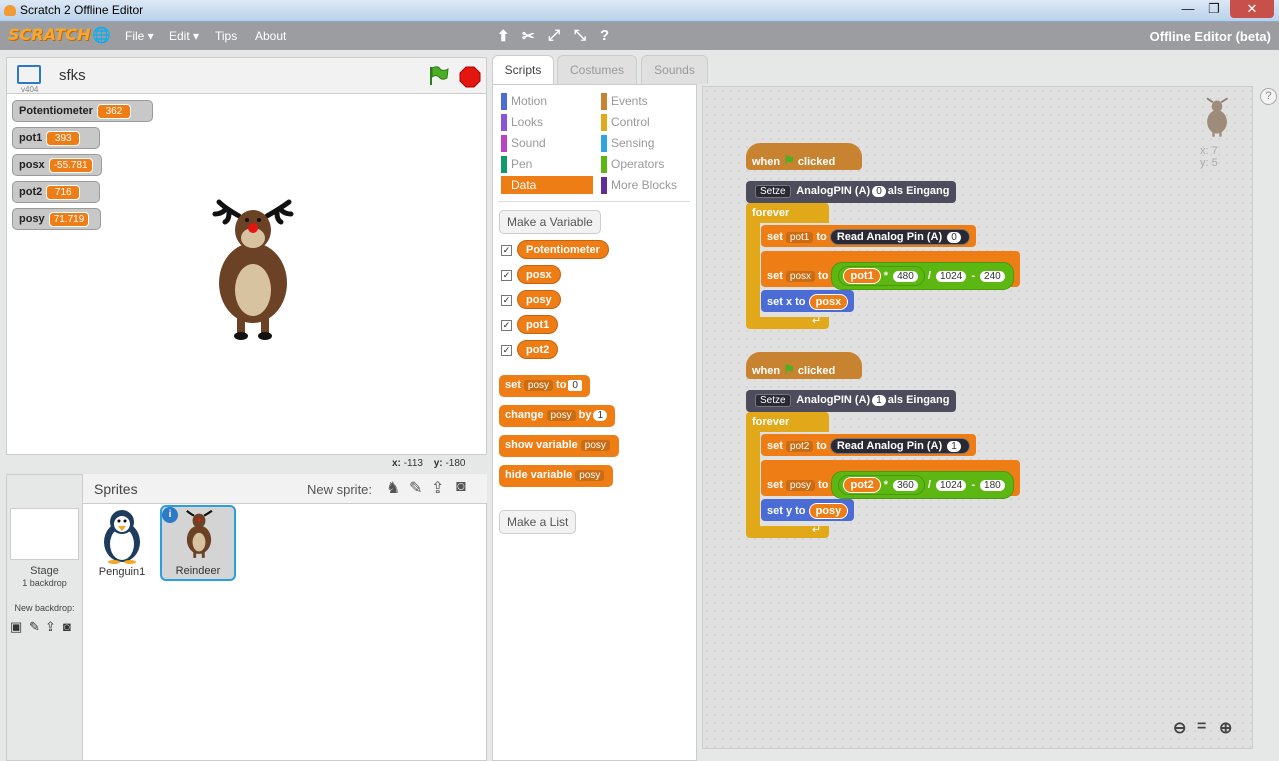 Image resolution: width=1279 pixels, height=761 pixels. What do you see at coordinates (556, 476) in the screenshot?
I see `hide-variable-block: hide variable posy` at bounding box center [556, 476].